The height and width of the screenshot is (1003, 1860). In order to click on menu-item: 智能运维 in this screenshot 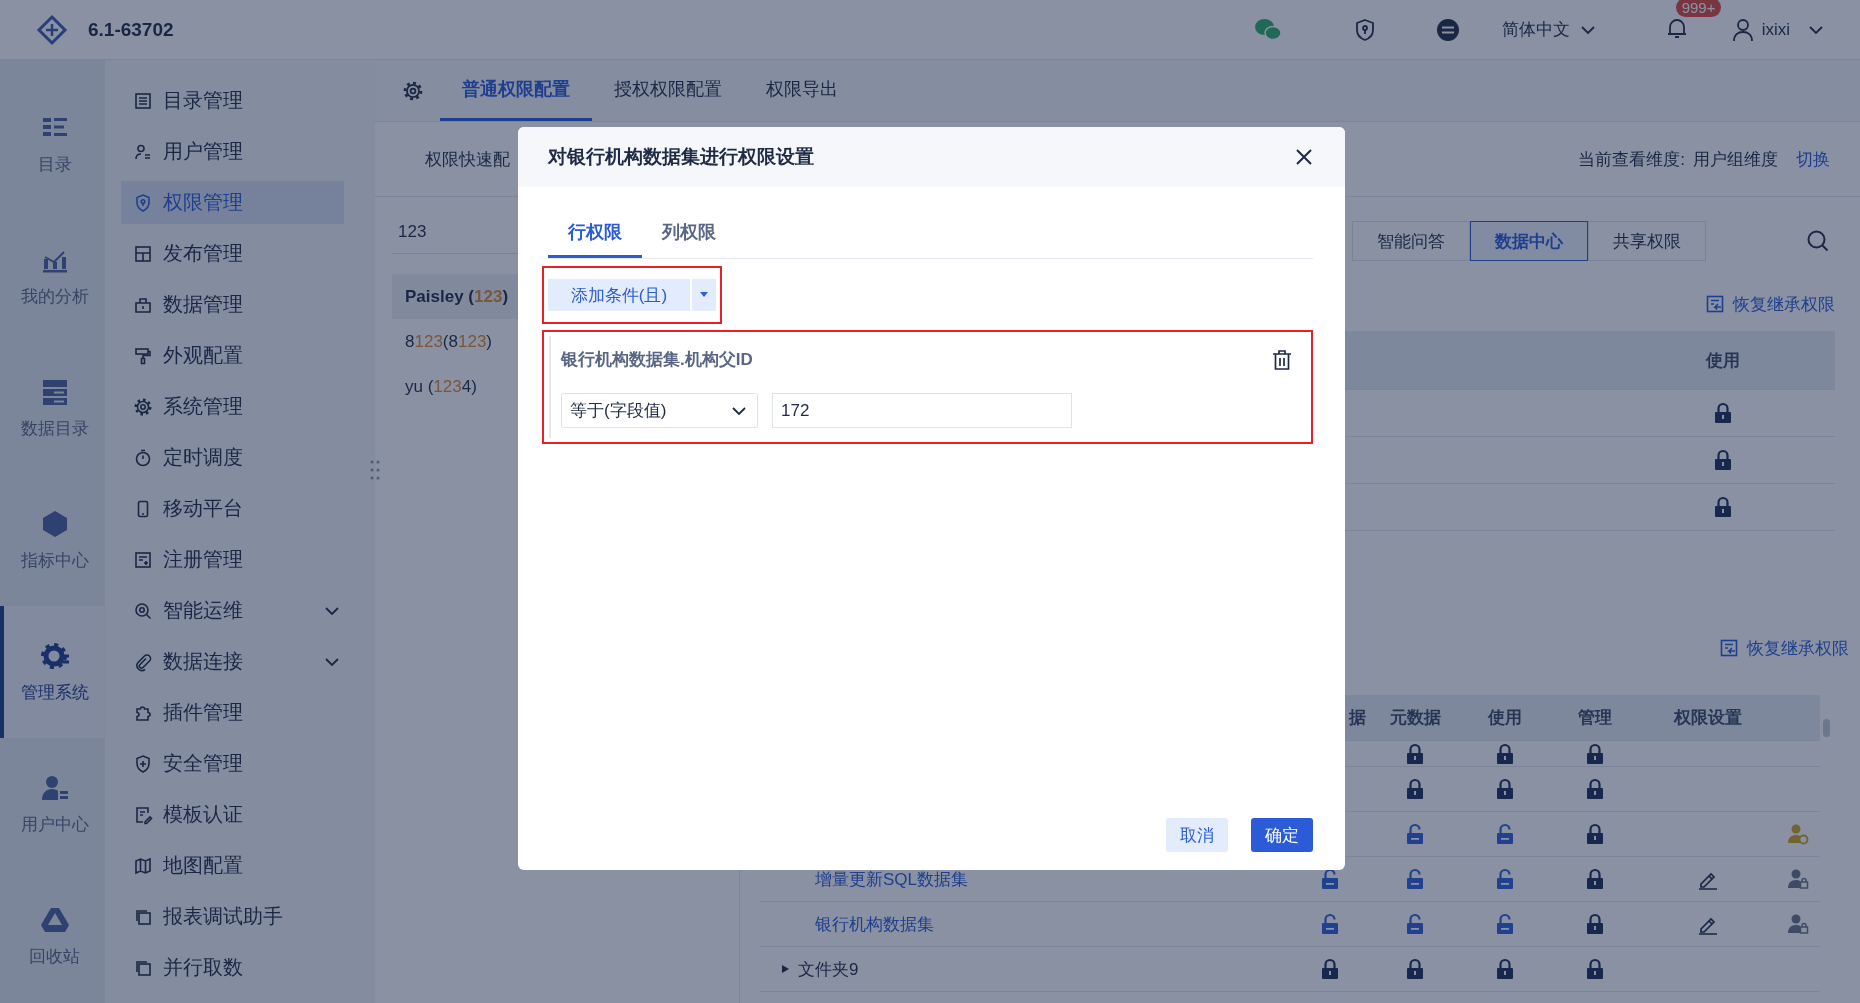, I will do `click(232, 610)`.